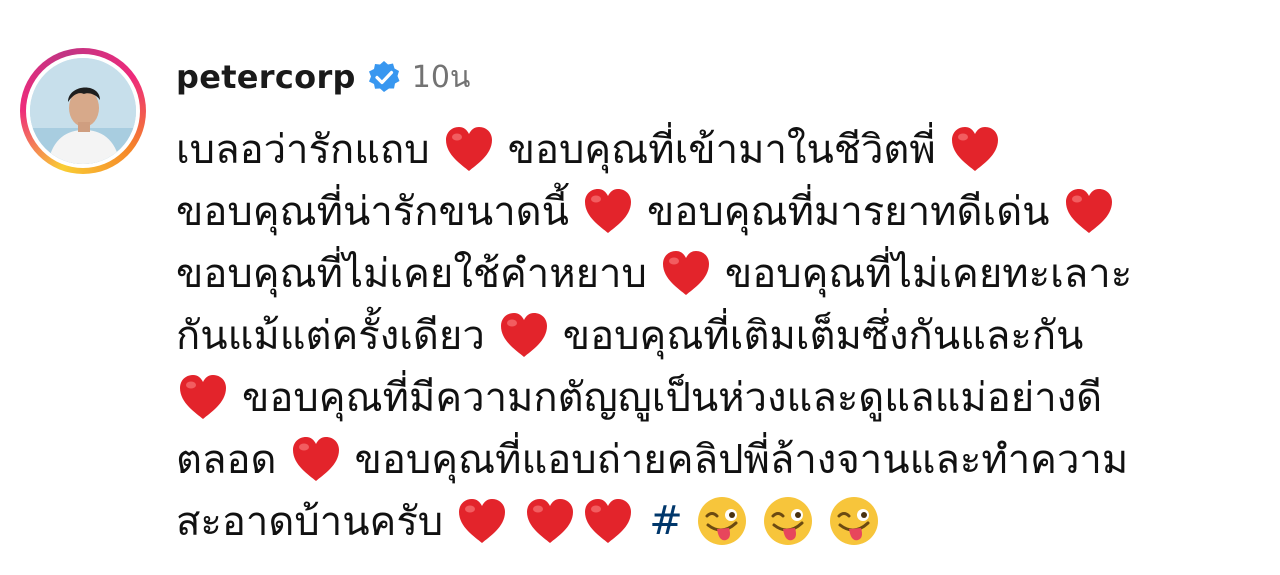  I want to click on timestamp: 10น, so click(441, 77).